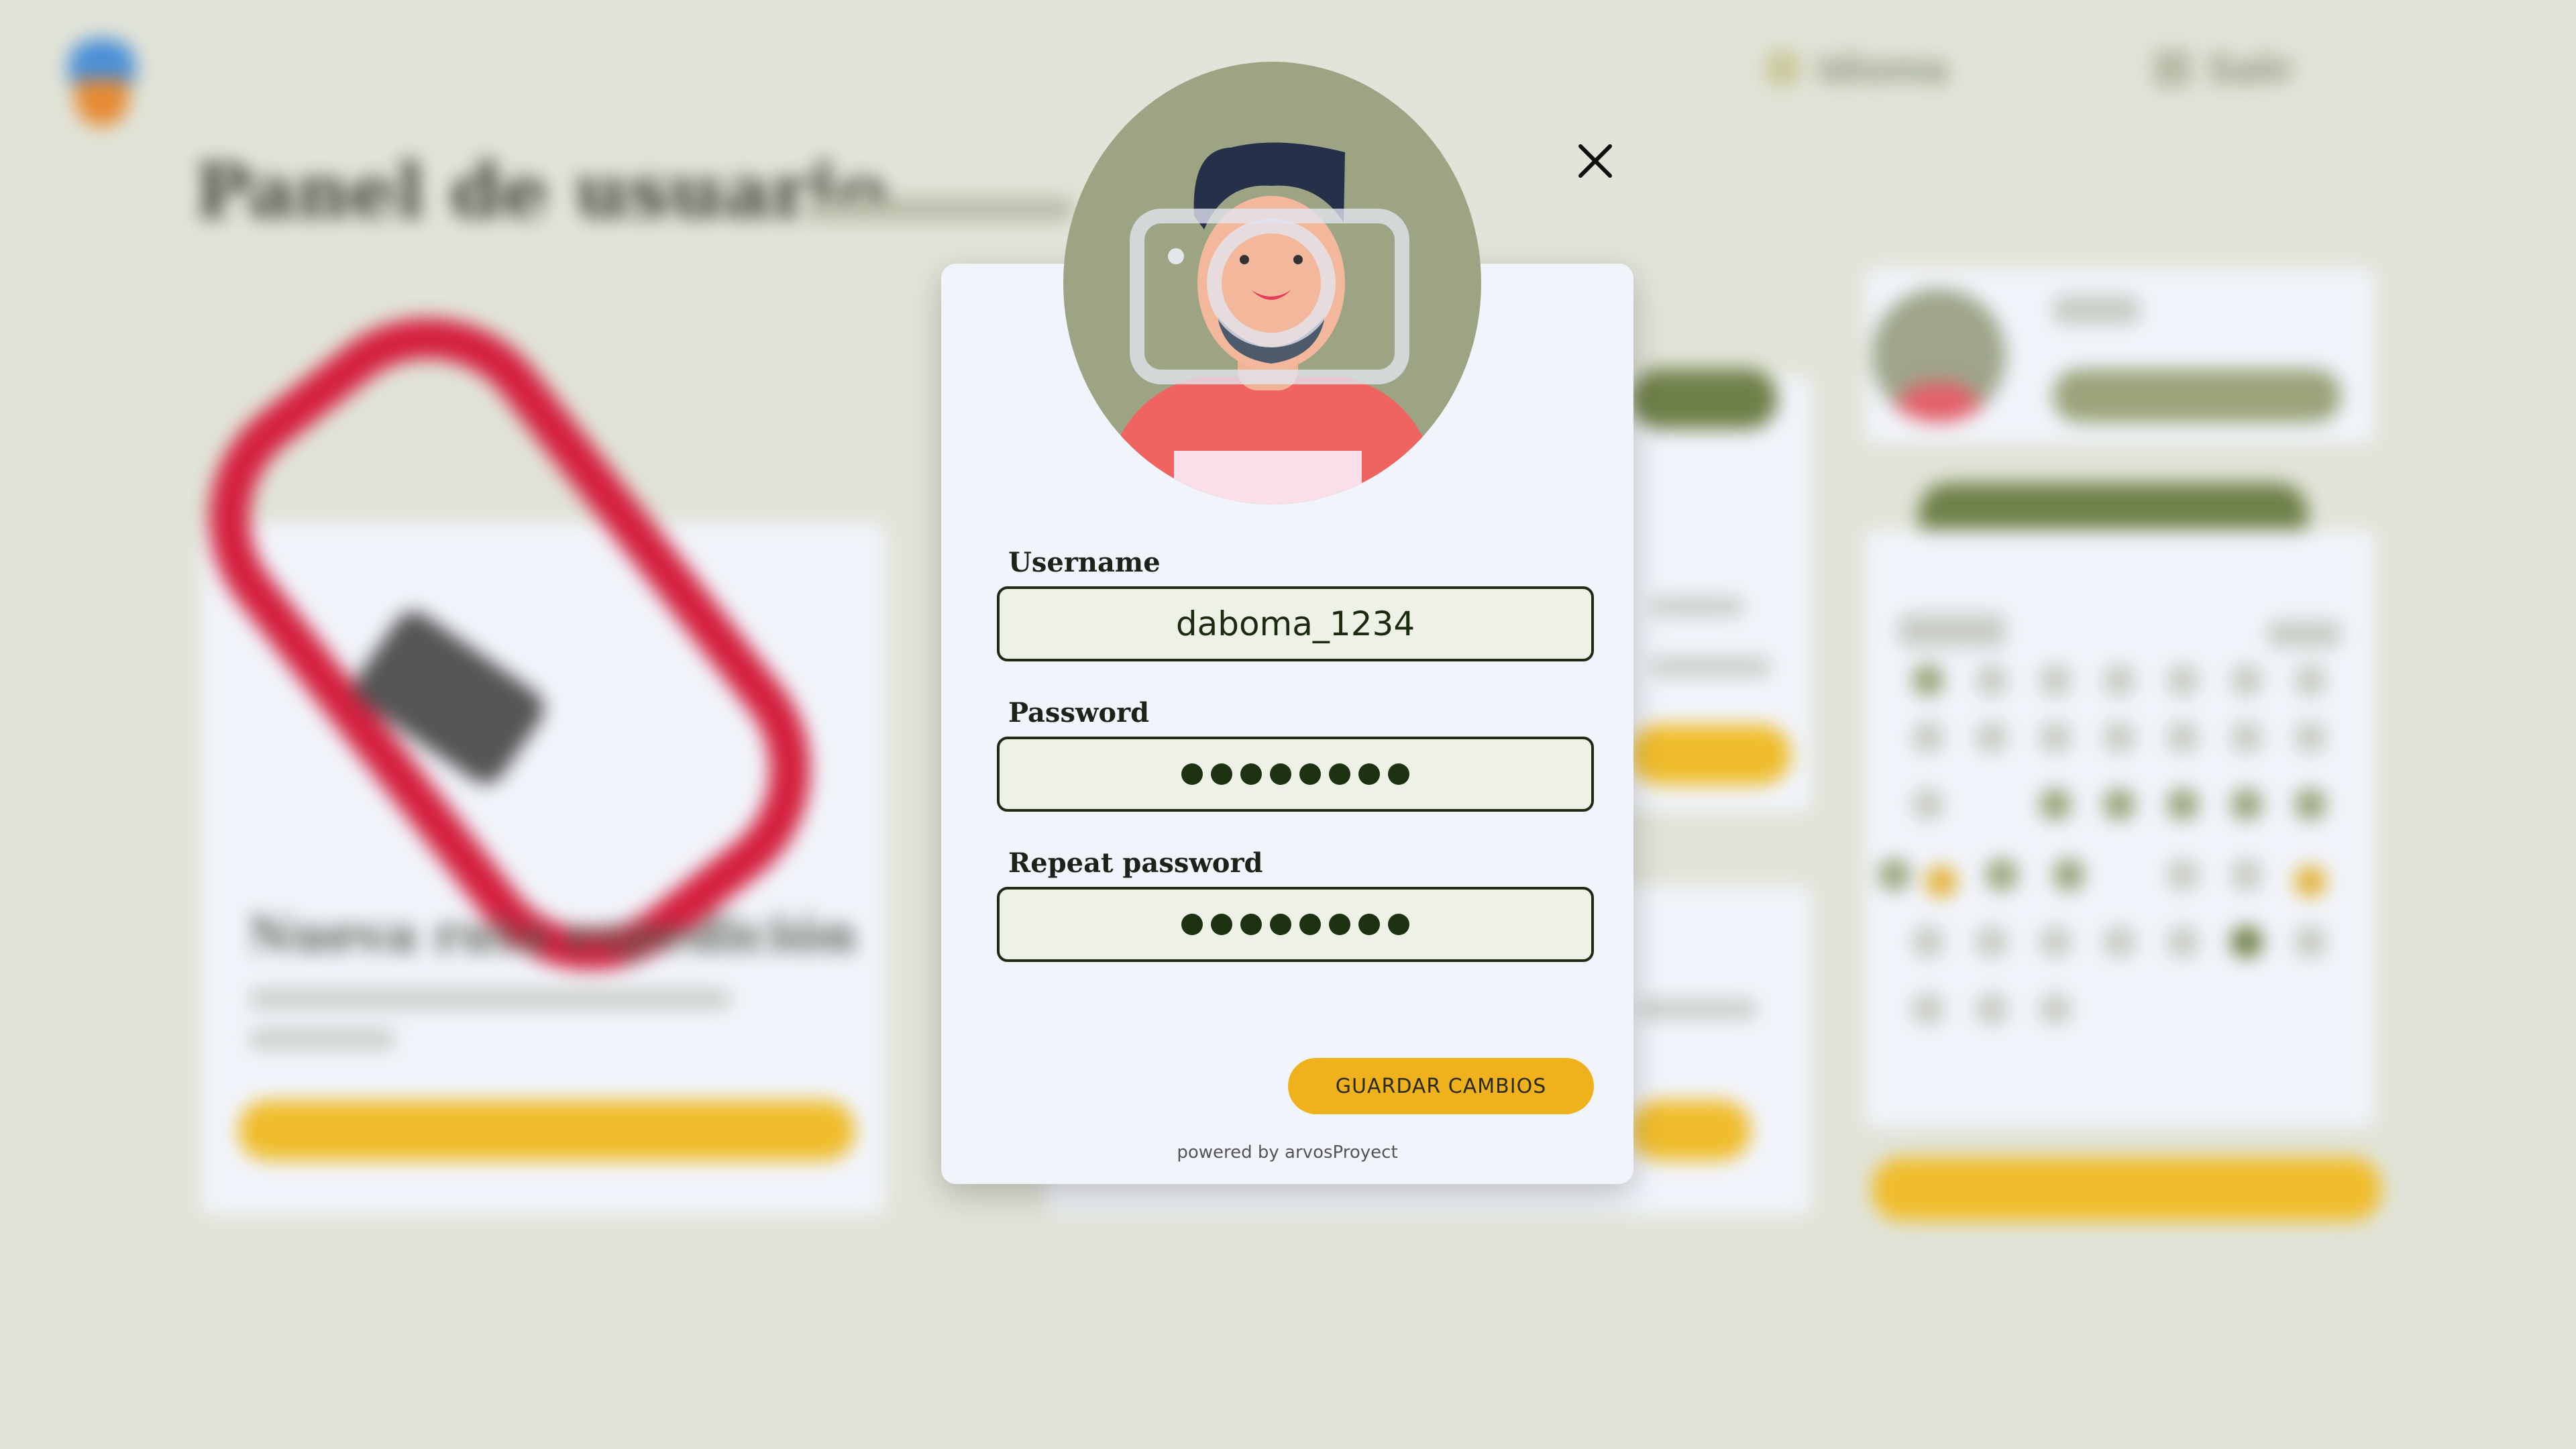  Describe the element at coordinates (2251, 68) in the screenshot. I see `nav-logout-label: Salir` at that location.